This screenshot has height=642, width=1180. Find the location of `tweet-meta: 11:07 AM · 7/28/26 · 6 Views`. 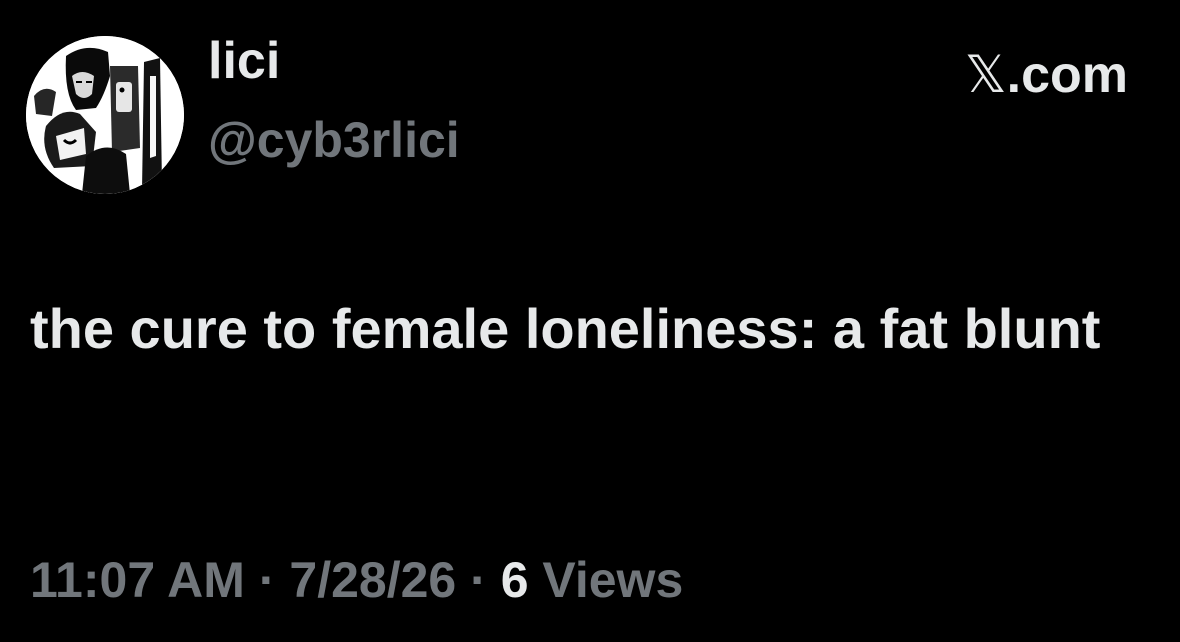

tweet-meta: 11:07 AM · 7/28/26 · 6 Views is located at coordinates (356, 580).